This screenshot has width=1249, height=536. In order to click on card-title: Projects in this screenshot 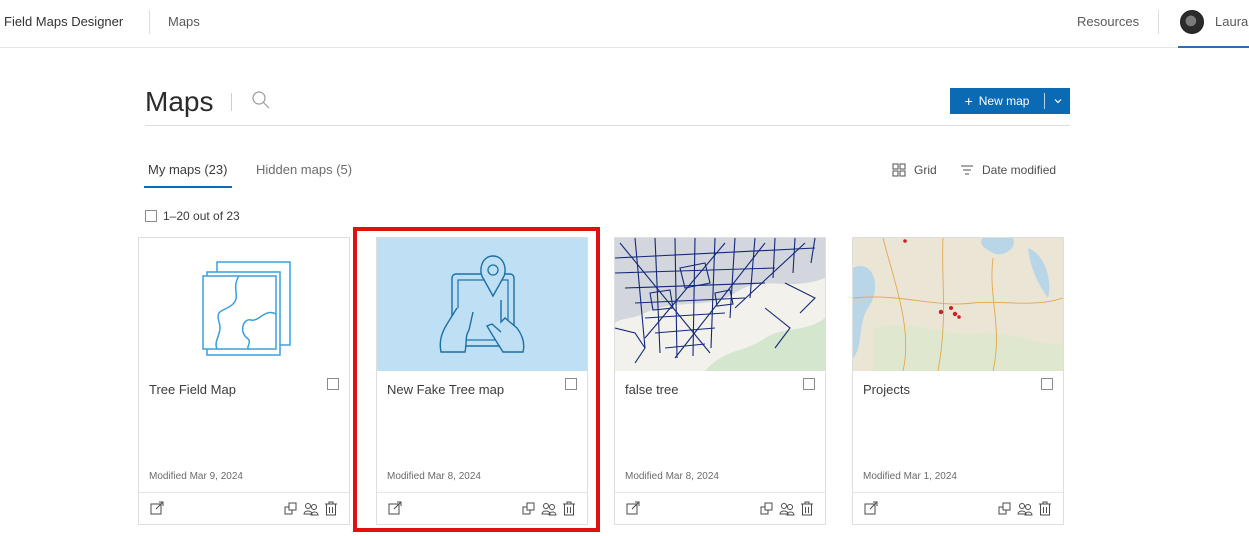, I will do `click(886, 389)`.